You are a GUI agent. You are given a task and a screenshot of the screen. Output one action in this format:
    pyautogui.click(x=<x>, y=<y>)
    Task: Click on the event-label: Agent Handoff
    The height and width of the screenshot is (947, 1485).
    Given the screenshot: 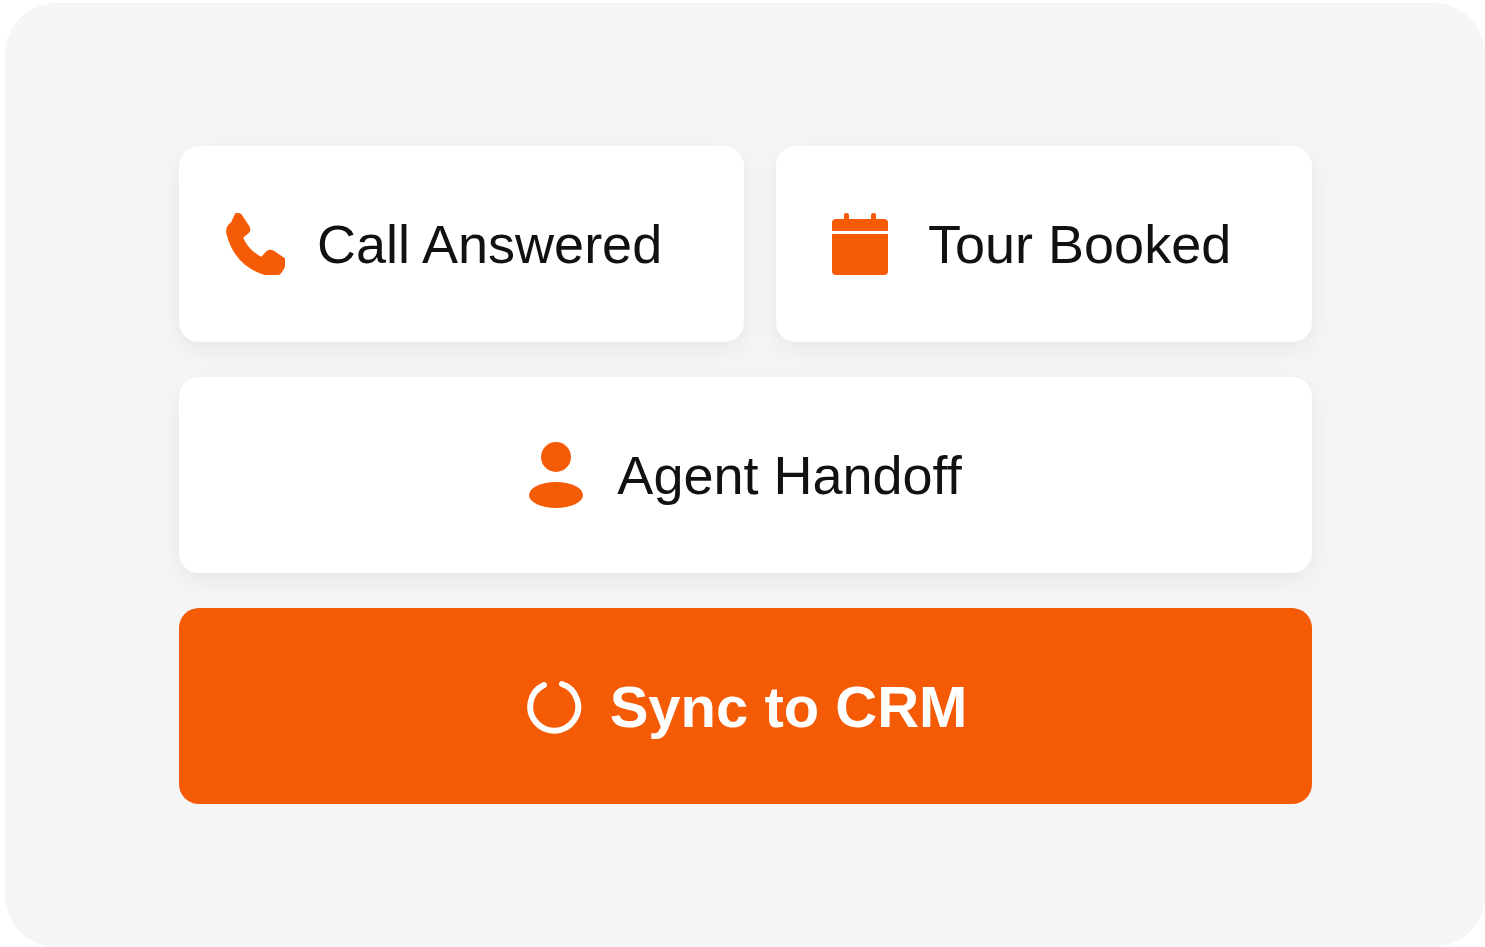 What is the action you would take?
    pyautogui.click(x=789, y=475)
    